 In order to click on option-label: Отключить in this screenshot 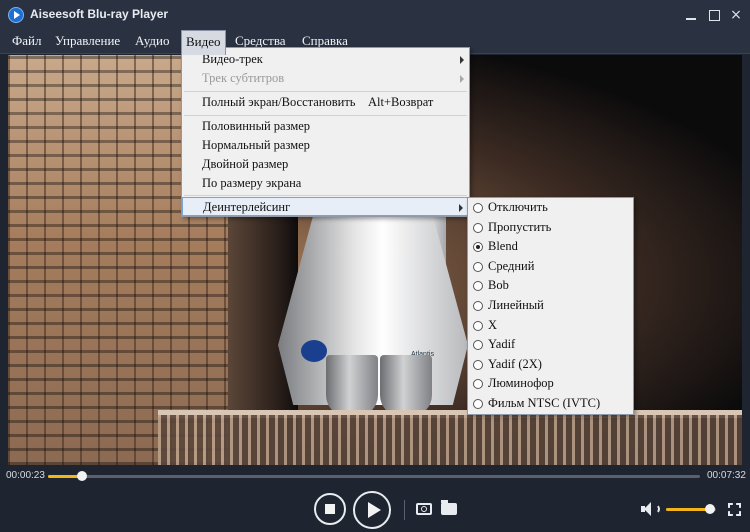, I will do `click(518, 207)`.